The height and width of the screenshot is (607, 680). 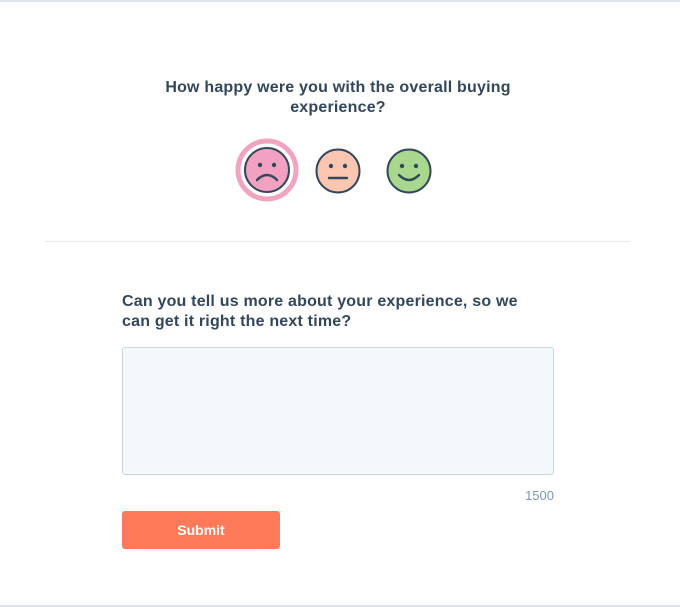 What do you see at coordinates (338, 411) in the screenshot?
I see `feedback-textarea` at bounding box center [338, 411].